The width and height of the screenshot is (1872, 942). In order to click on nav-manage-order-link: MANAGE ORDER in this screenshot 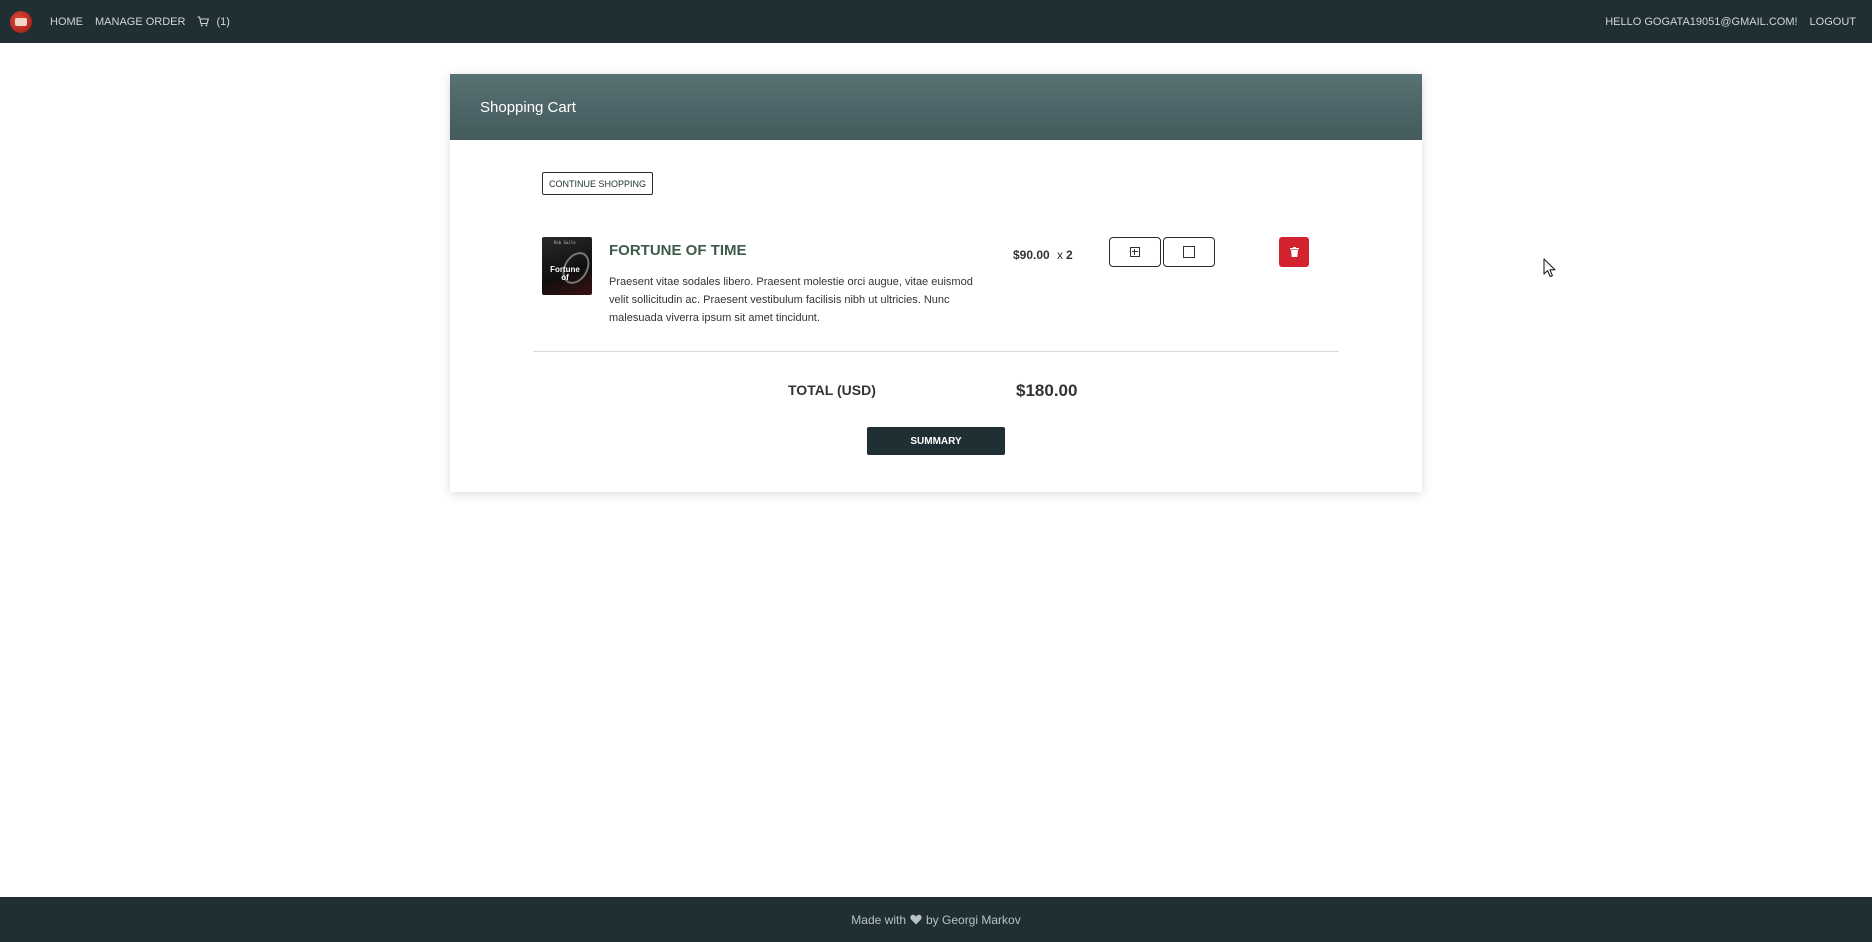, I will do `click(140, 22)`.